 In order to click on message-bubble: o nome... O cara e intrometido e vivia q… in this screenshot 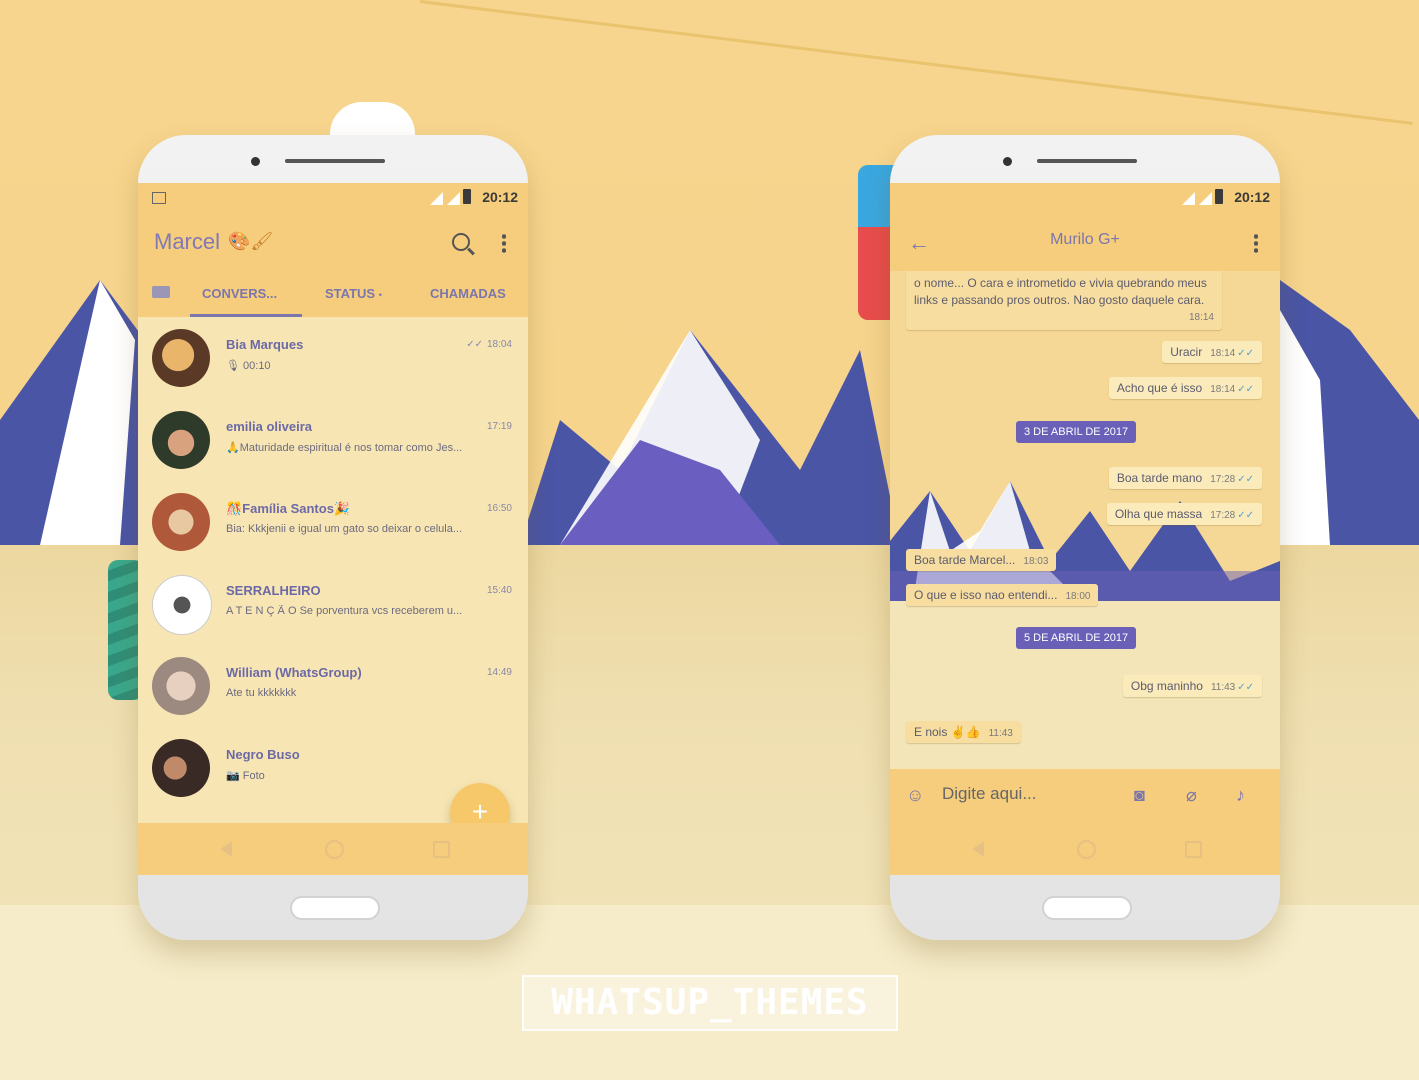, I will do `click(1064, 300)`.